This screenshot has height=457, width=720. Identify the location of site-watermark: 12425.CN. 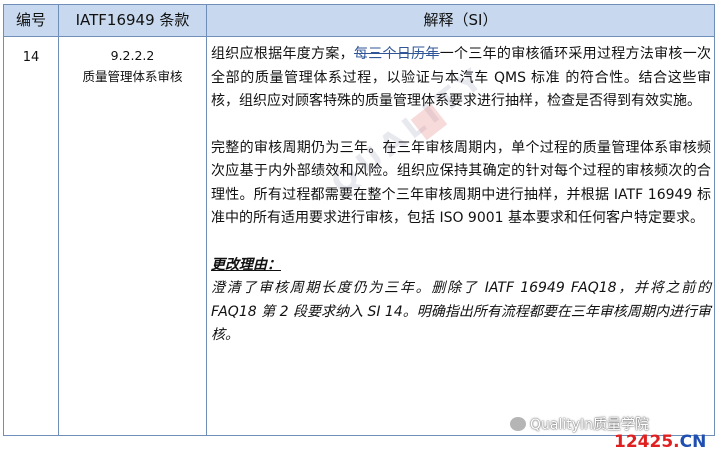
(660, 442).